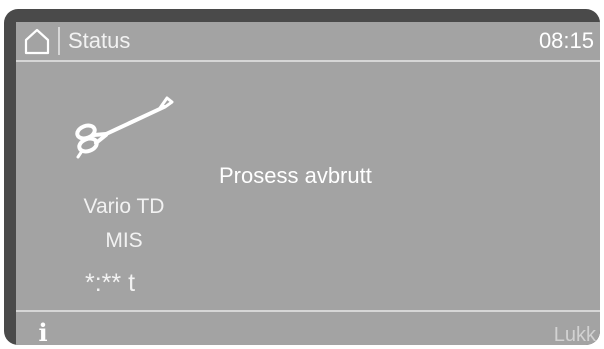 The height and width of the screenshot is (349, 604). What do you see at coordinates (59, 41) in the screenshot?
I see `header-divider` at bounding box center [59, 41].